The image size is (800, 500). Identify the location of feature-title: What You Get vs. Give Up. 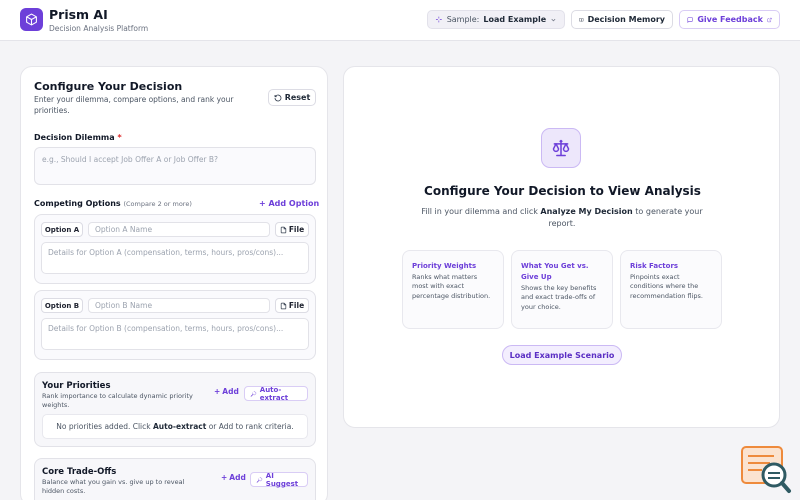
(555, 271).